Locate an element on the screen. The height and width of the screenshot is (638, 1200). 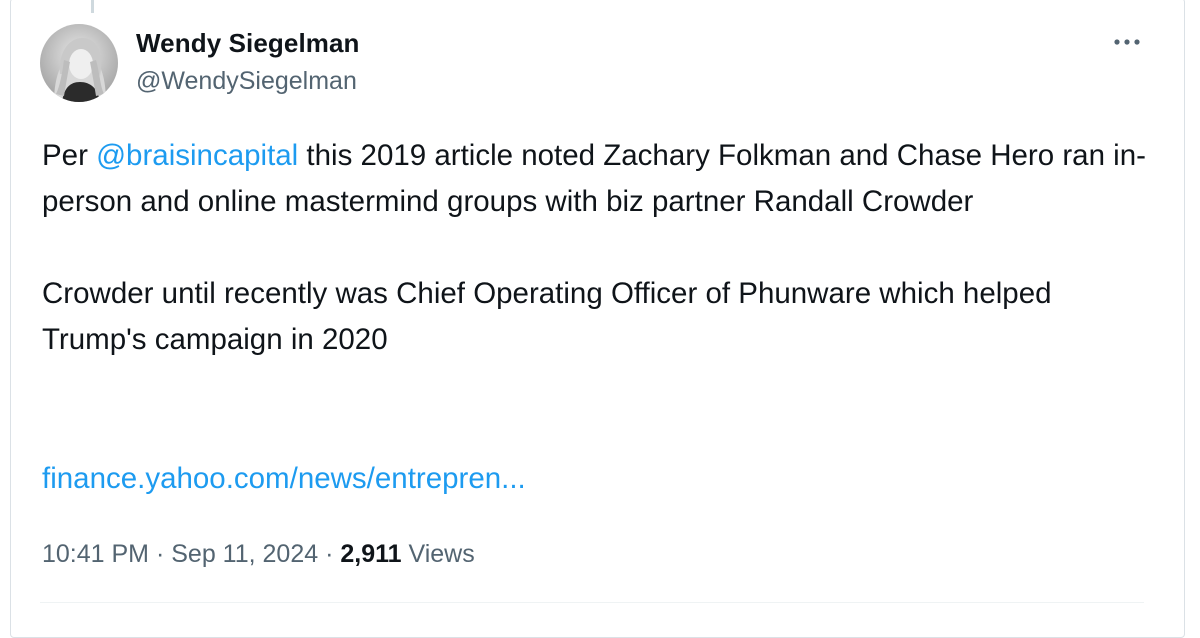
tweet-date: Sep 11, 2024 is located at coordinates (244, 554).